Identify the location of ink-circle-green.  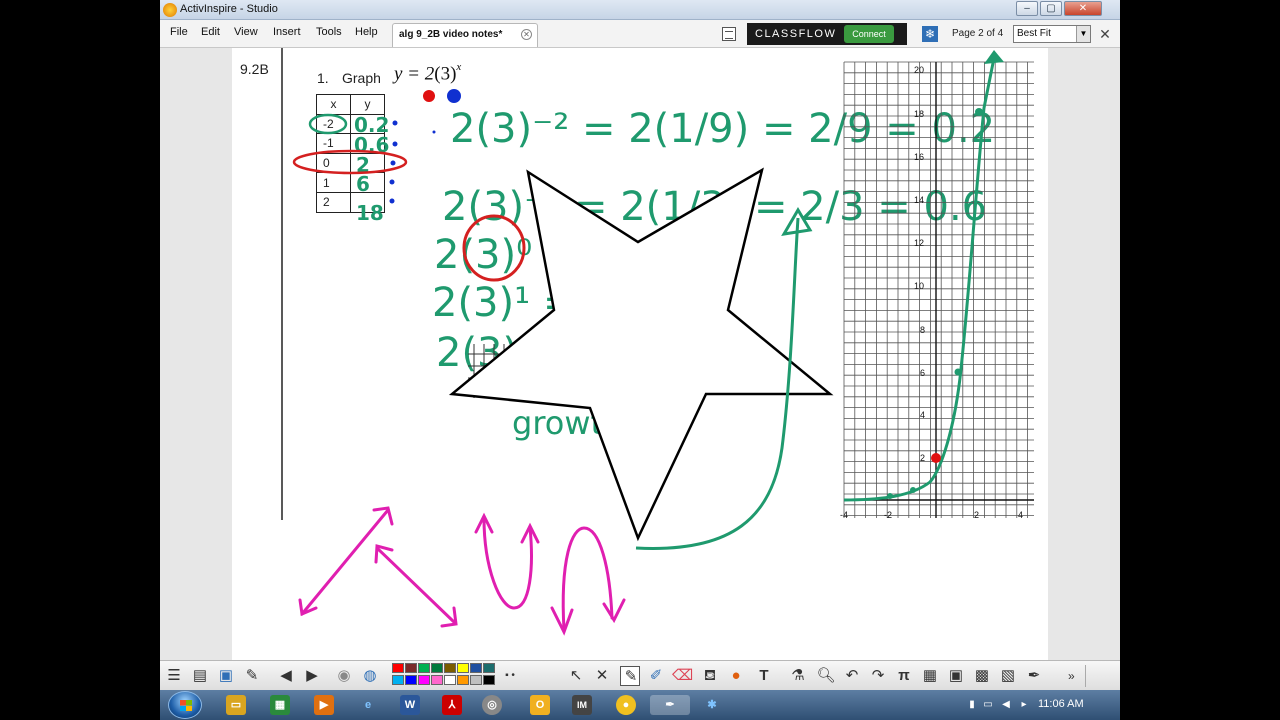
(328, 124).